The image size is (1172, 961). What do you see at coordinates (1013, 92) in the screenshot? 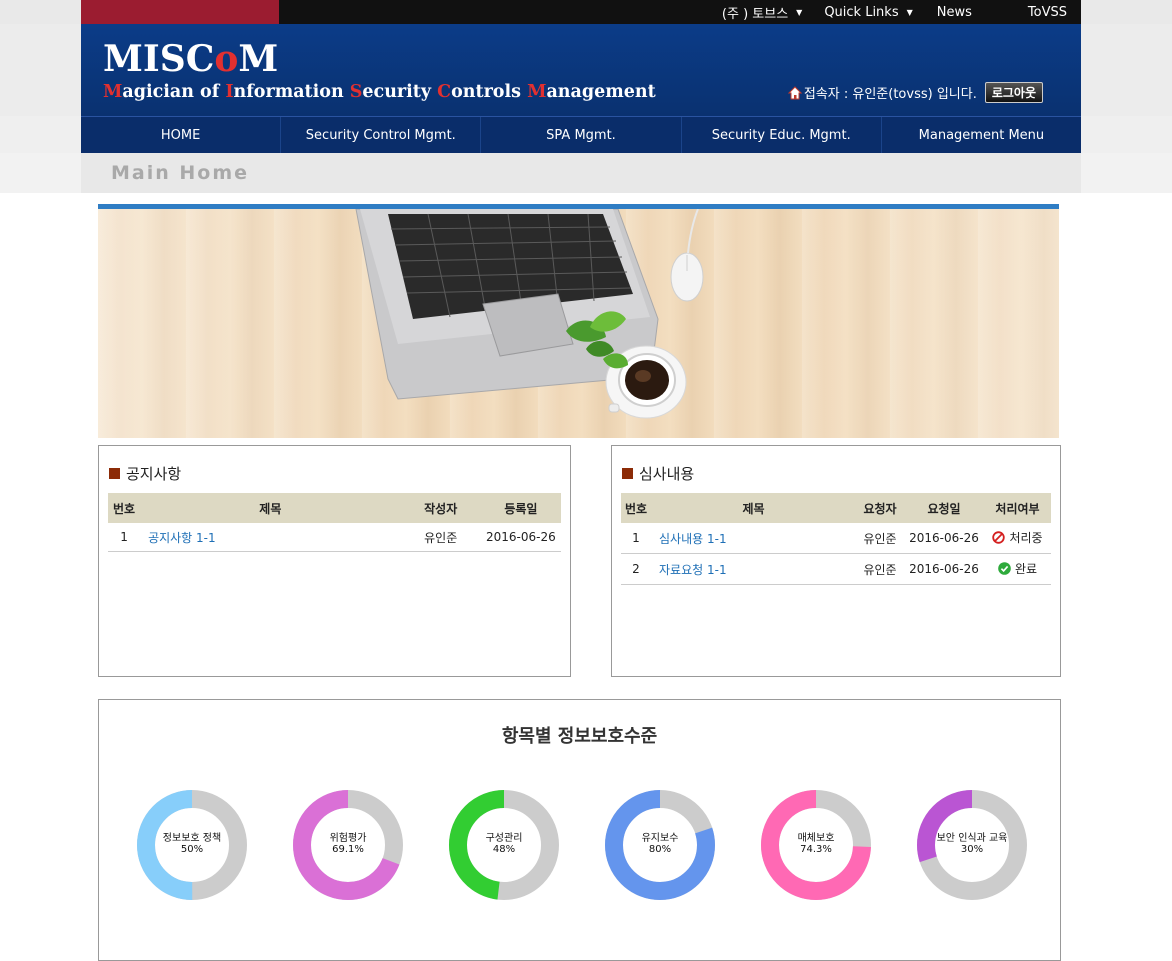
I see `logout-button: 로그아웃` at bounding box center [1013, 92].